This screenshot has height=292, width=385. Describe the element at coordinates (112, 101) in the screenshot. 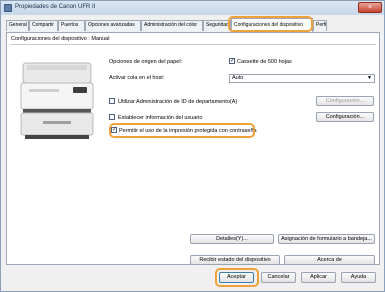

I see `dept-id-checkbox` at that location.